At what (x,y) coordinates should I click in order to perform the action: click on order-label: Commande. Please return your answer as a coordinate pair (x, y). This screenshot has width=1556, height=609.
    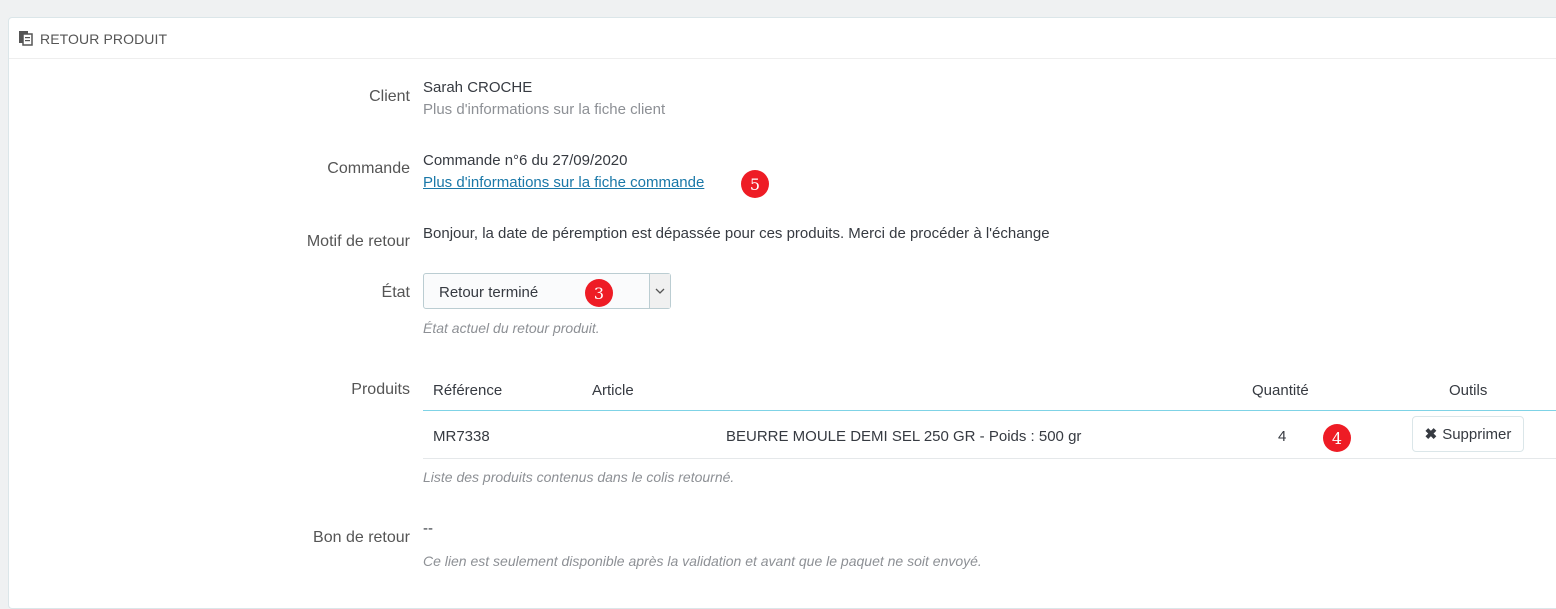
    Looking at the image, I should click on (368, 168).